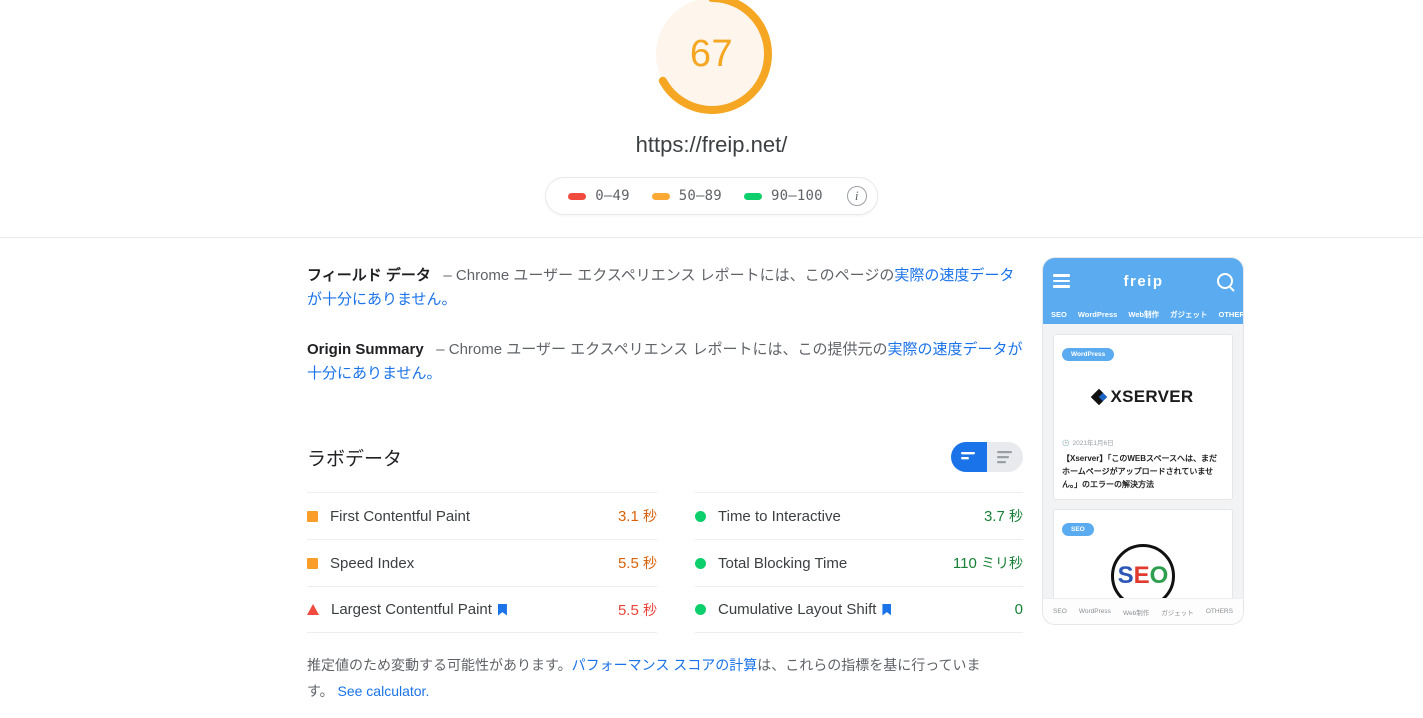  What do you see at coordinates (439, 665) in the screenshot?
I see `footnote-text-1: 推定値のため変動する可能性があります。` at bounding box center [439, 665].